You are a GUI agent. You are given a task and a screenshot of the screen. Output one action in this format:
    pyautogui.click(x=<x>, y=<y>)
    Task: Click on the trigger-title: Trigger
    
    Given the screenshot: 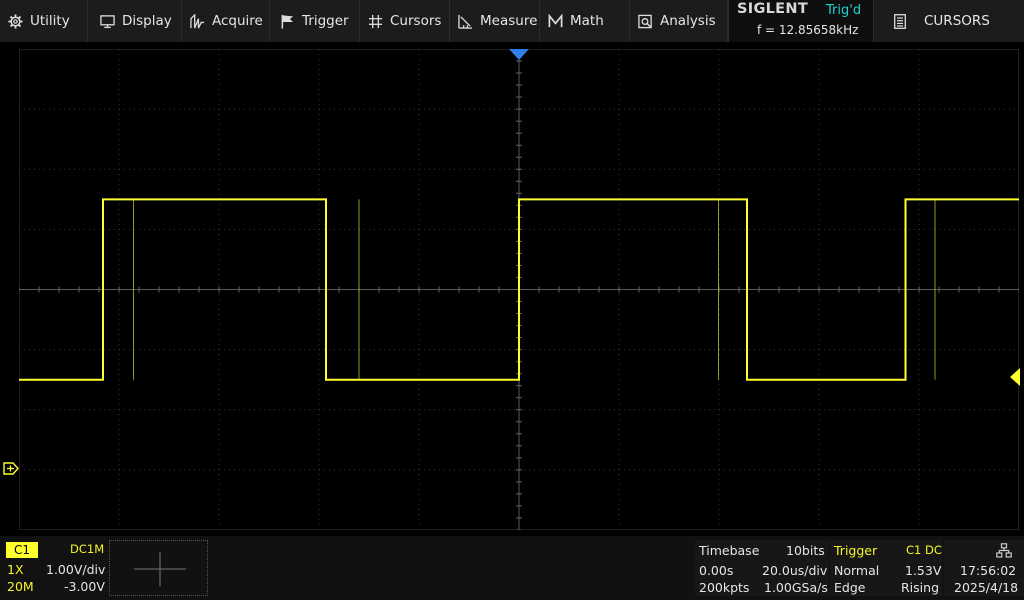 What is the action you would take?
    pyautogui.click(x=856, y=550)
    